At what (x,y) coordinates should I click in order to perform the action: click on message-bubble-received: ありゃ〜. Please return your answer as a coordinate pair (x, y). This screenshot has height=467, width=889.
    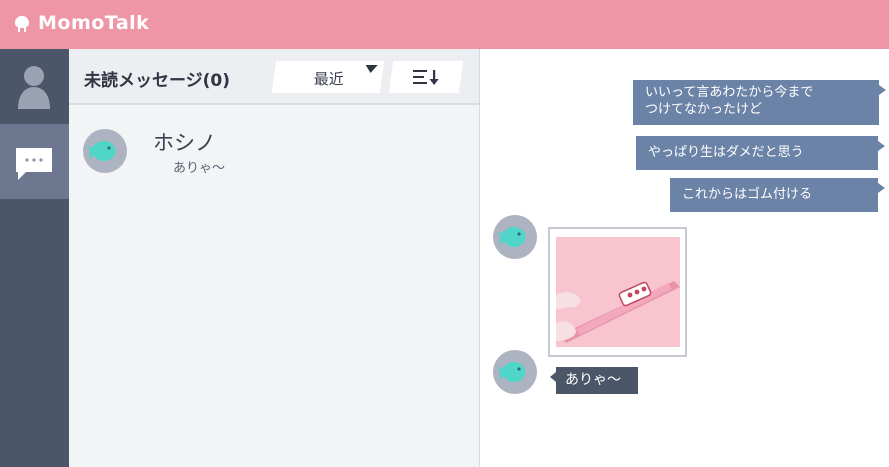
    Looking at the image, I should click on (594, 380).